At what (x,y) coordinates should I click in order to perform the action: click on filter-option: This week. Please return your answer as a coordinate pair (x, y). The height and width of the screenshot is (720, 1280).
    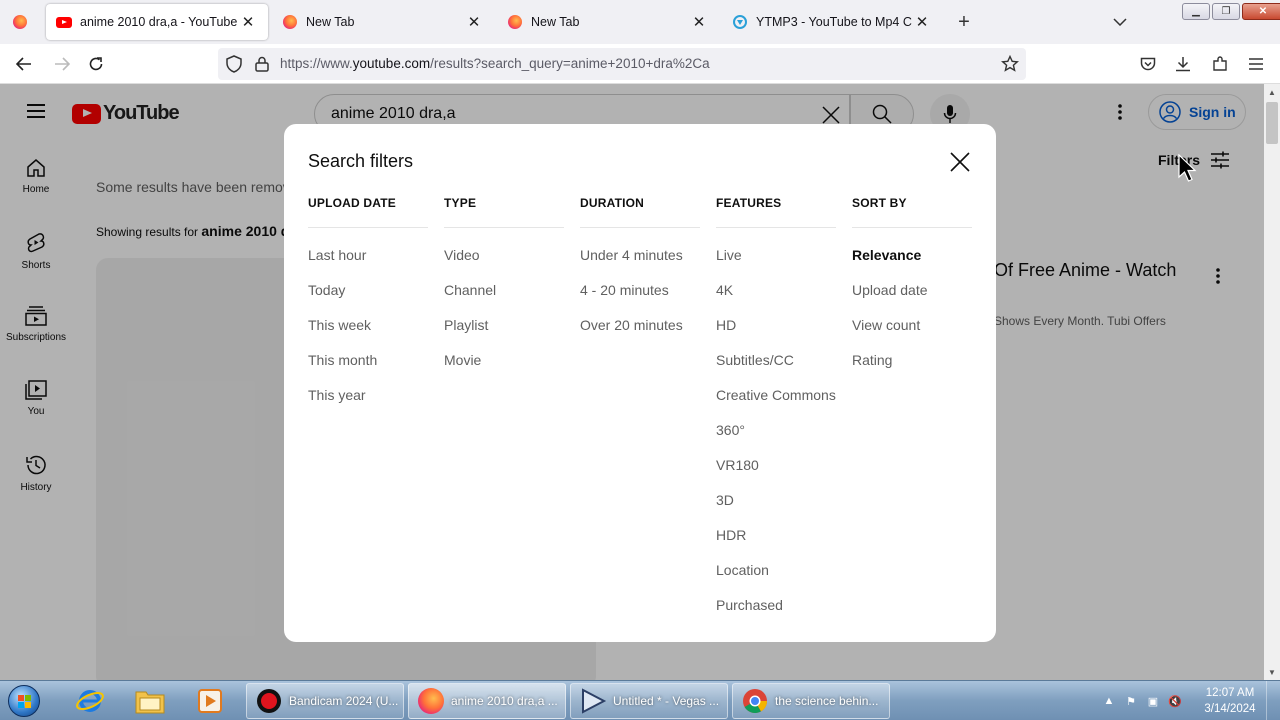
    Looking at the image, I should click on (368, 334).